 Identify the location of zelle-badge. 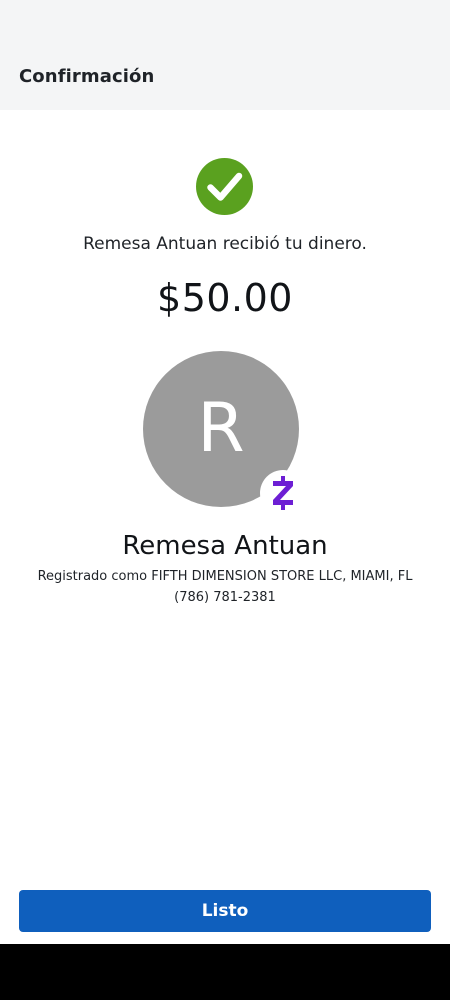
(283, 493).